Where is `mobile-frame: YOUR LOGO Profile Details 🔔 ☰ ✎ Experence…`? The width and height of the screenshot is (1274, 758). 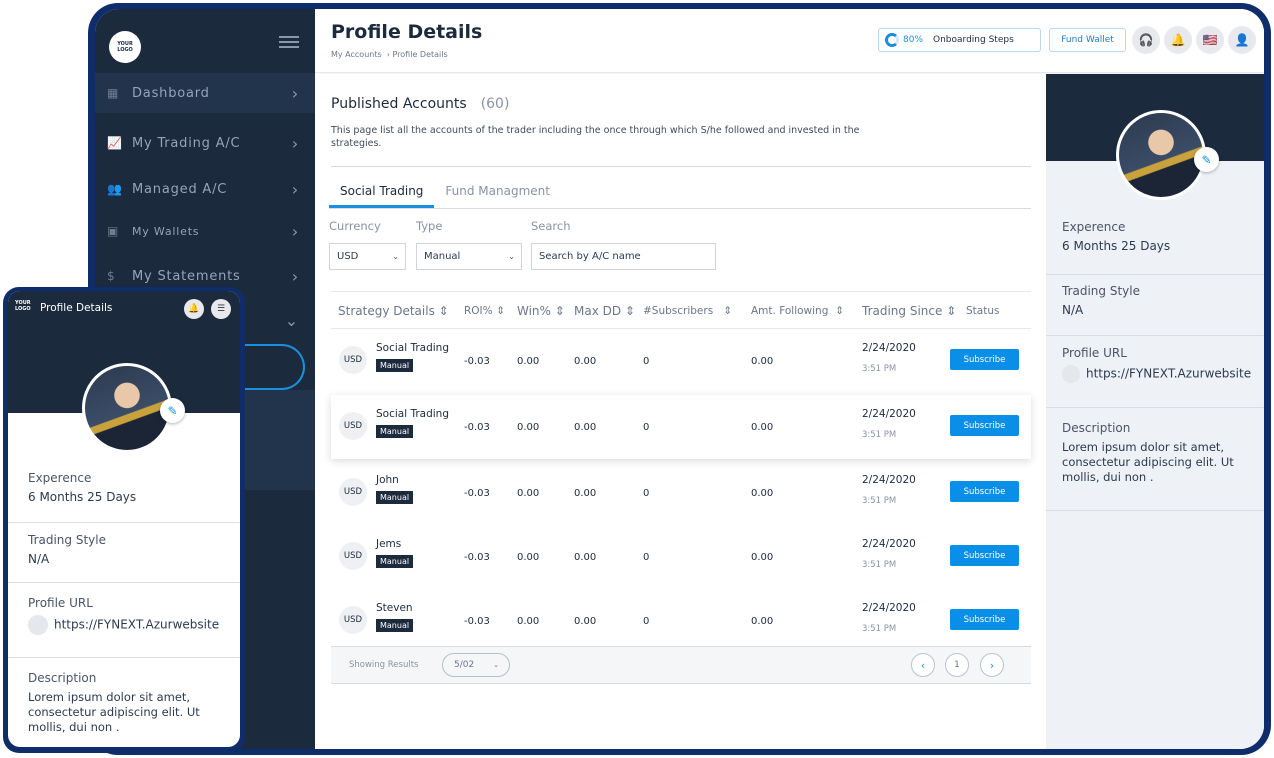 mobile-frame: YOUR LOGO Profile Details 🔔 ☰ ✎ Experence… is located at coordinates (124, 520).